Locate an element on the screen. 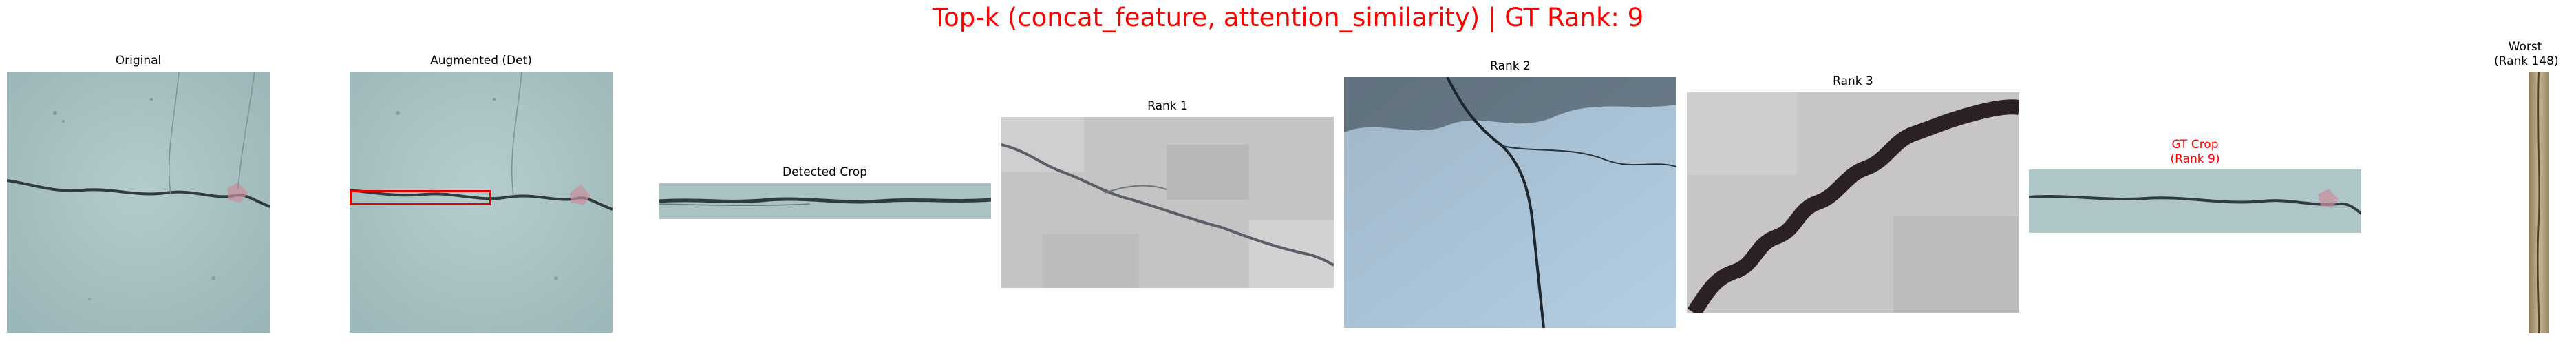  rank1-image is located at coordinates (1167, 202).